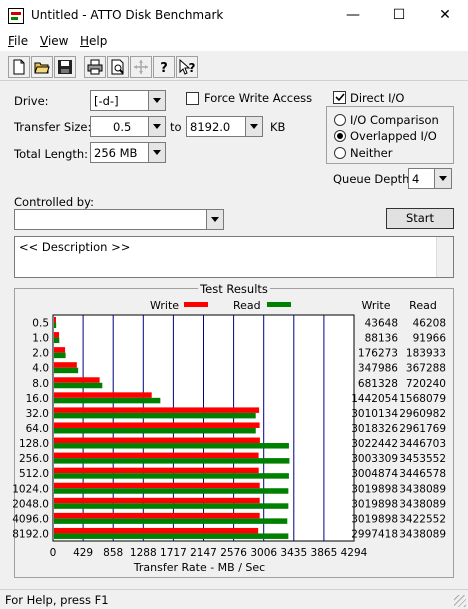 Image resolution: width=468 pixels, height=609 pixels. What do you see at coordinates (430, 339) in the screenshot?
I see `read-value: 91966` at bounding box center [430, 339].